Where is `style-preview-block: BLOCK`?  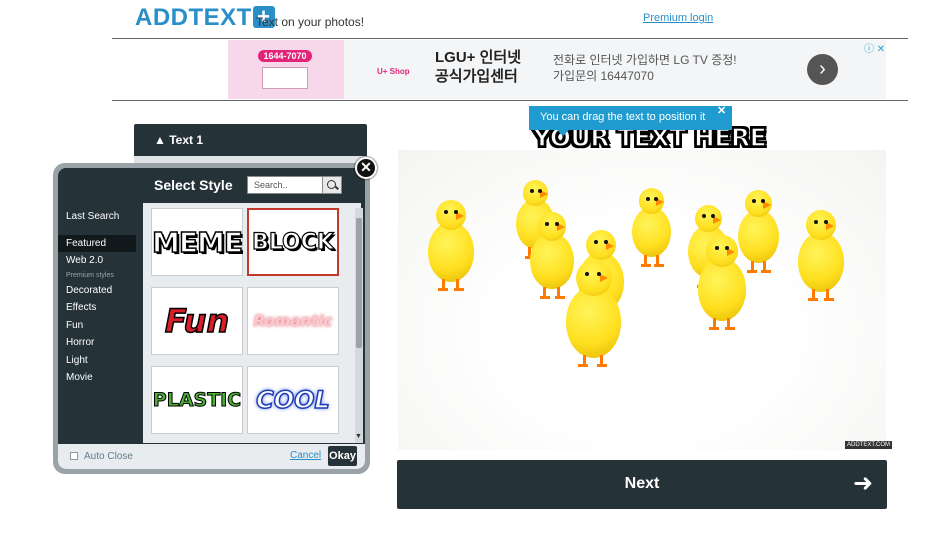 style-preview-block: BLOCK is located at coordinates (292, 242).